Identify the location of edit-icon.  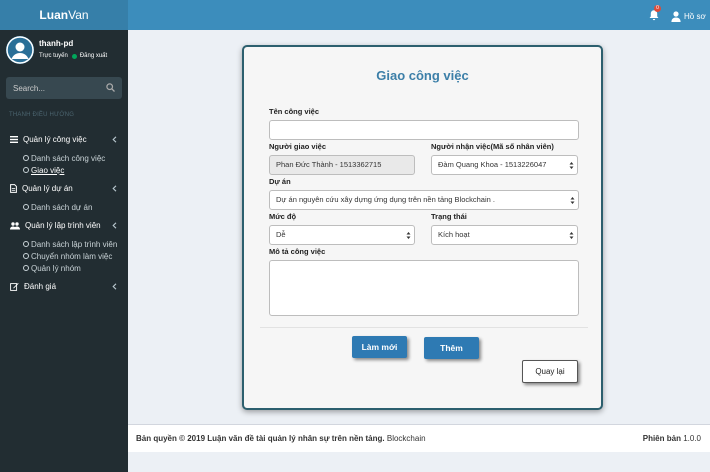
(14, 287).